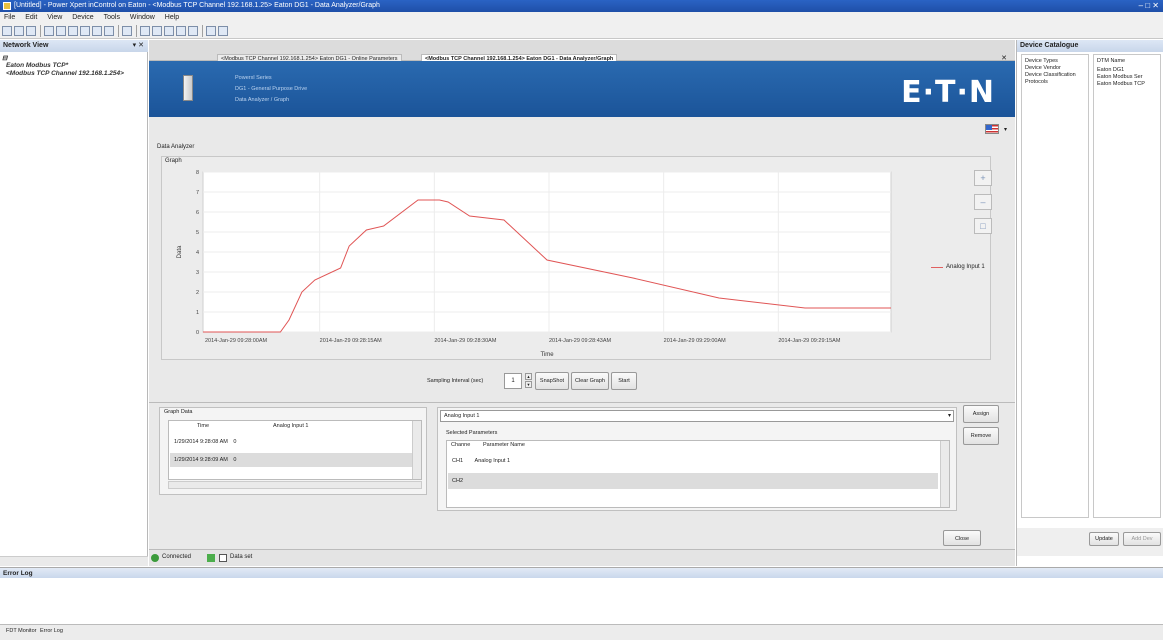  Describe the element at coordinates (513, 381) in the screenshot. I see `sampling-interval-input: 1` at that location.